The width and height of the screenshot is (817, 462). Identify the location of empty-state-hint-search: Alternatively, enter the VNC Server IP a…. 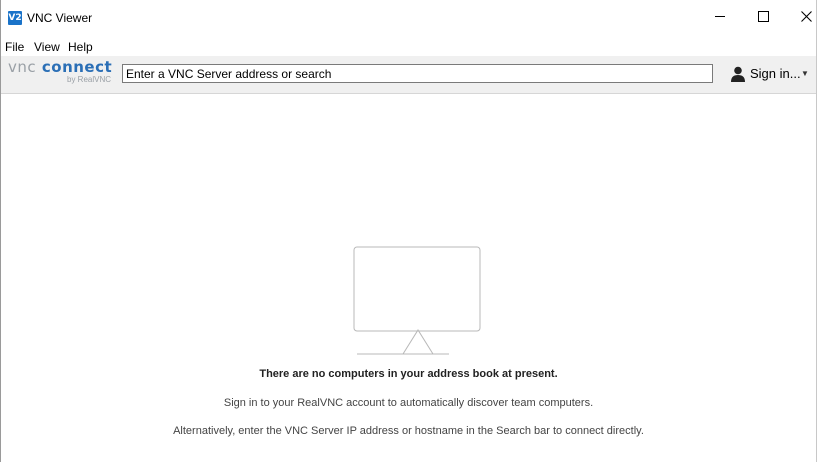
(408, 431).